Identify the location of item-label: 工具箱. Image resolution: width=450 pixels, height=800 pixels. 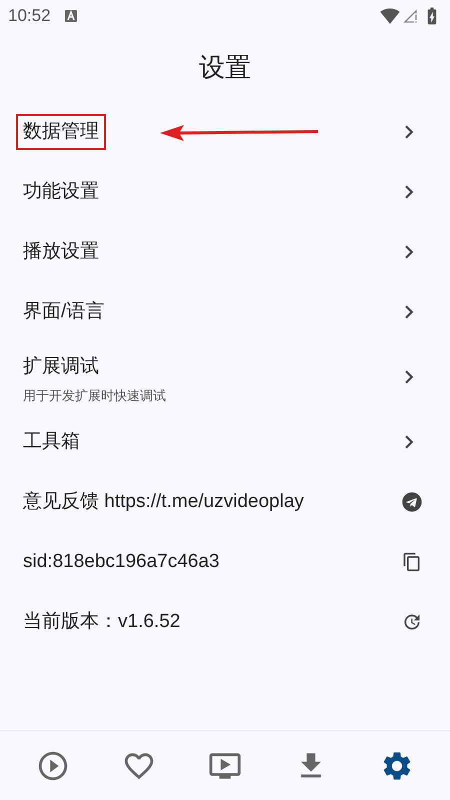
(51, 442).